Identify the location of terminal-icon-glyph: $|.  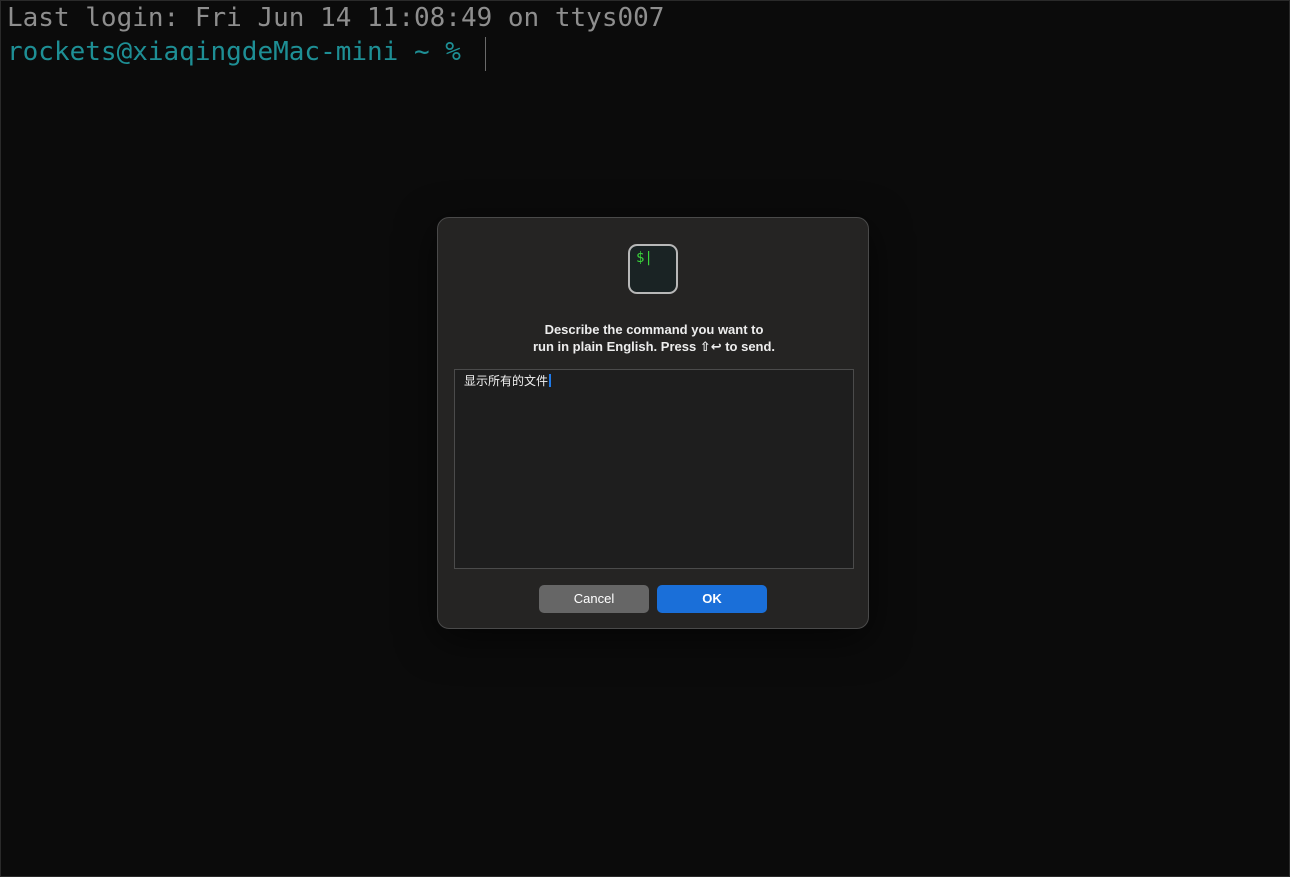
(644, 258).